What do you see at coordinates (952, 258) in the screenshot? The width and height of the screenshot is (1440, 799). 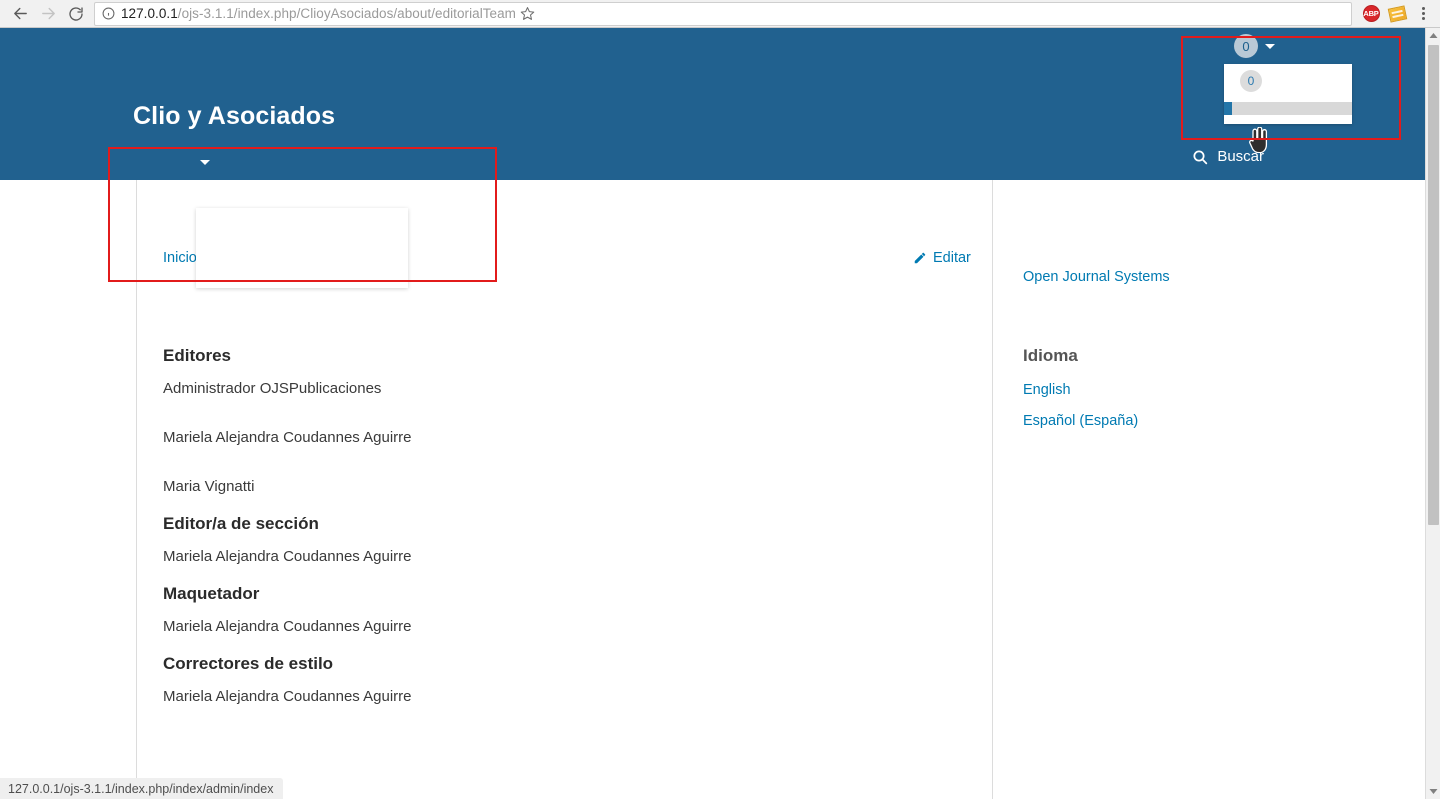 I see `edit-page-label: Editar` at bounding box center [952, 258].